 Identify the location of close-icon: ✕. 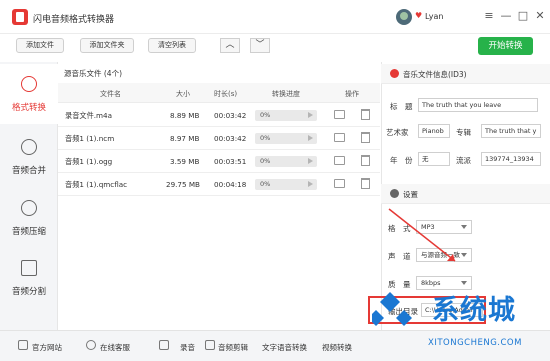
(540, 16).